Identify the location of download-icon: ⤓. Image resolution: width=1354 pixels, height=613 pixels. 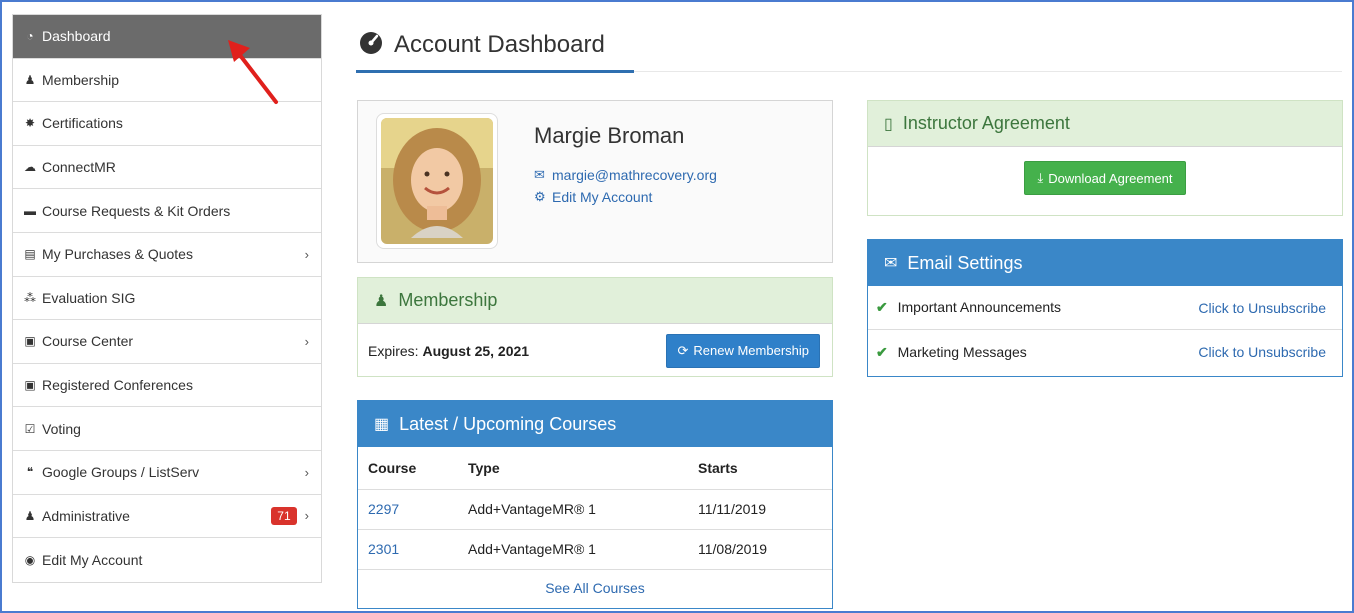
(1040, 177).